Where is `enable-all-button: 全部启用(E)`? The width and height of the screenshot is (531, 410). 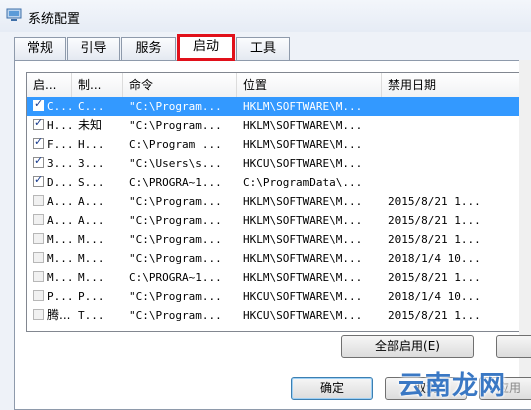 enable-all-button: 全部启用(E) is located at coordinates (407, 346).